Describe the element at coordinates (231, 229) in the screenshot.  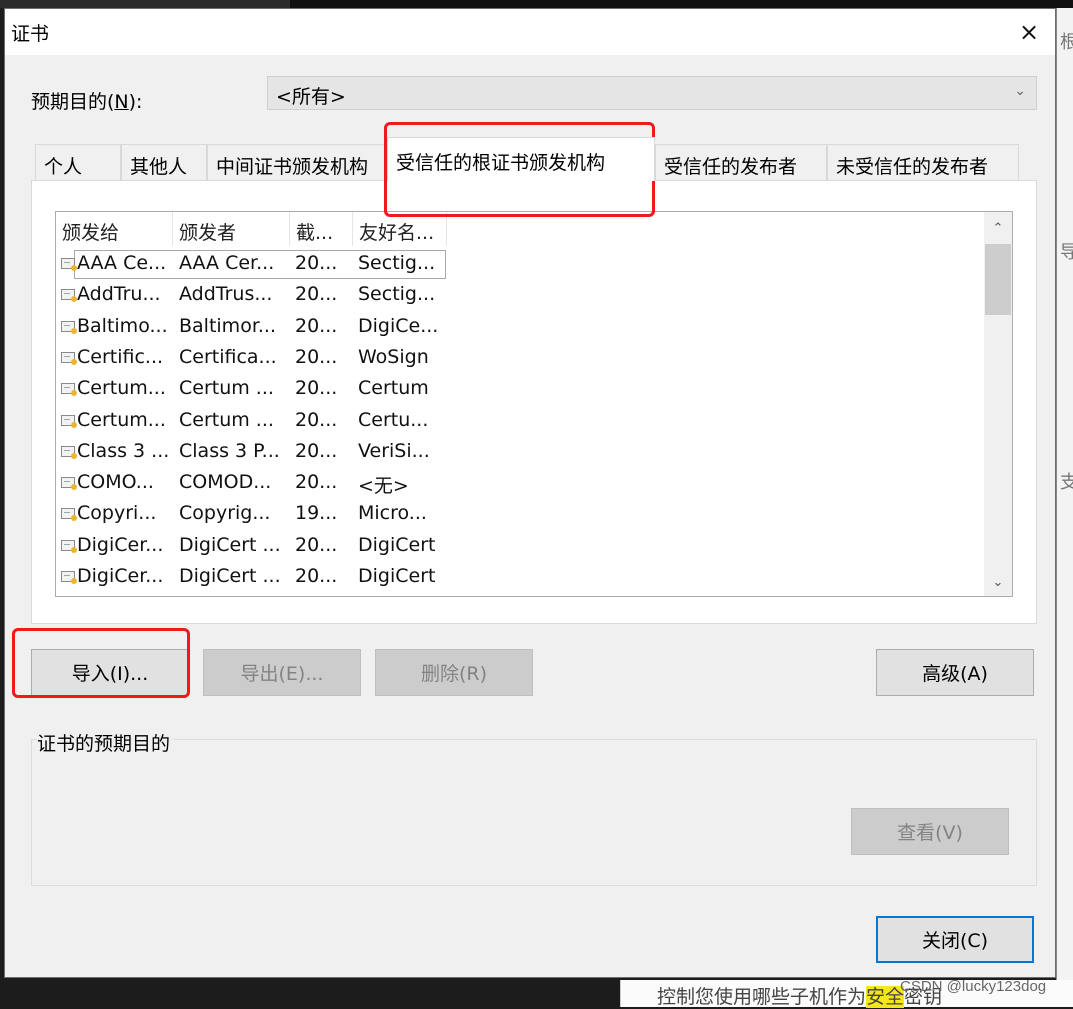
I see `column-header-issued-by: 颁发者` at that location.